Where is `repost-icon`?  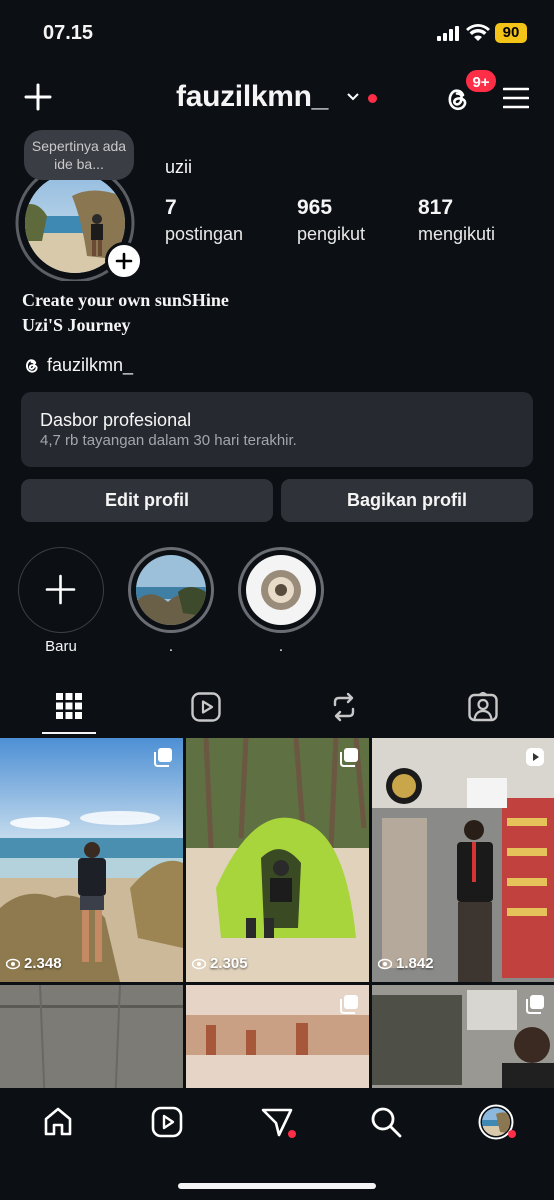
repost-icon is located at coordinates (344, 707).